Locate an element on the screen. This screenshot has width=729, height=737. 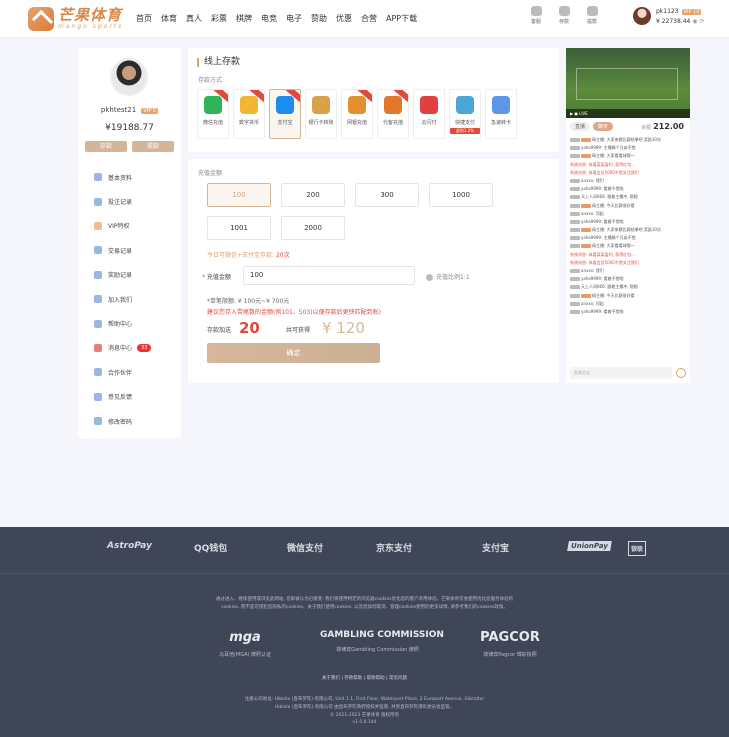
menu-item-join-us: 加入我们 is located at coordinates (122, 299).